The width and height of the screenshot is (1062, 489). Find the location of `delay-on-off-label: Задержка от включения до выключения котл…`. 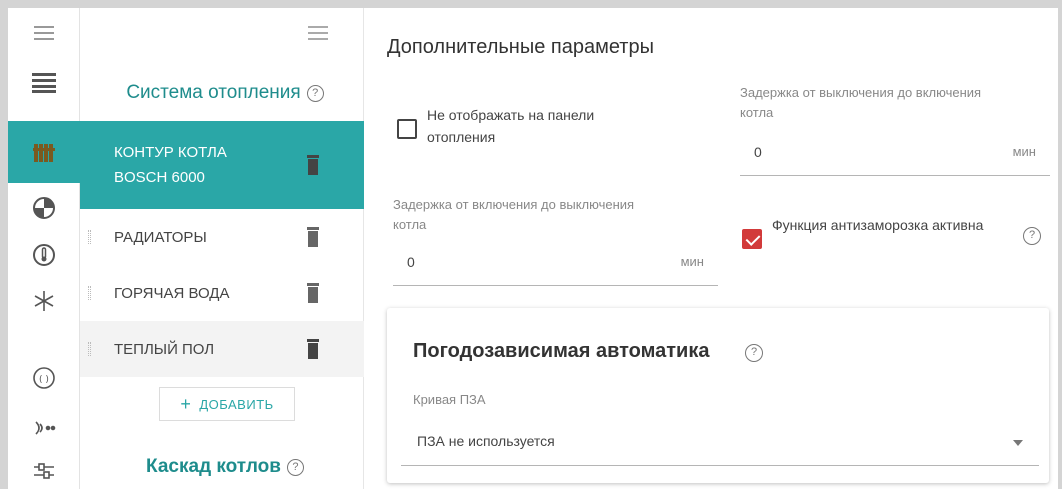

delay-on-off-label: Задержка от включения до выключения котл… is located at coordinates (514, 214).